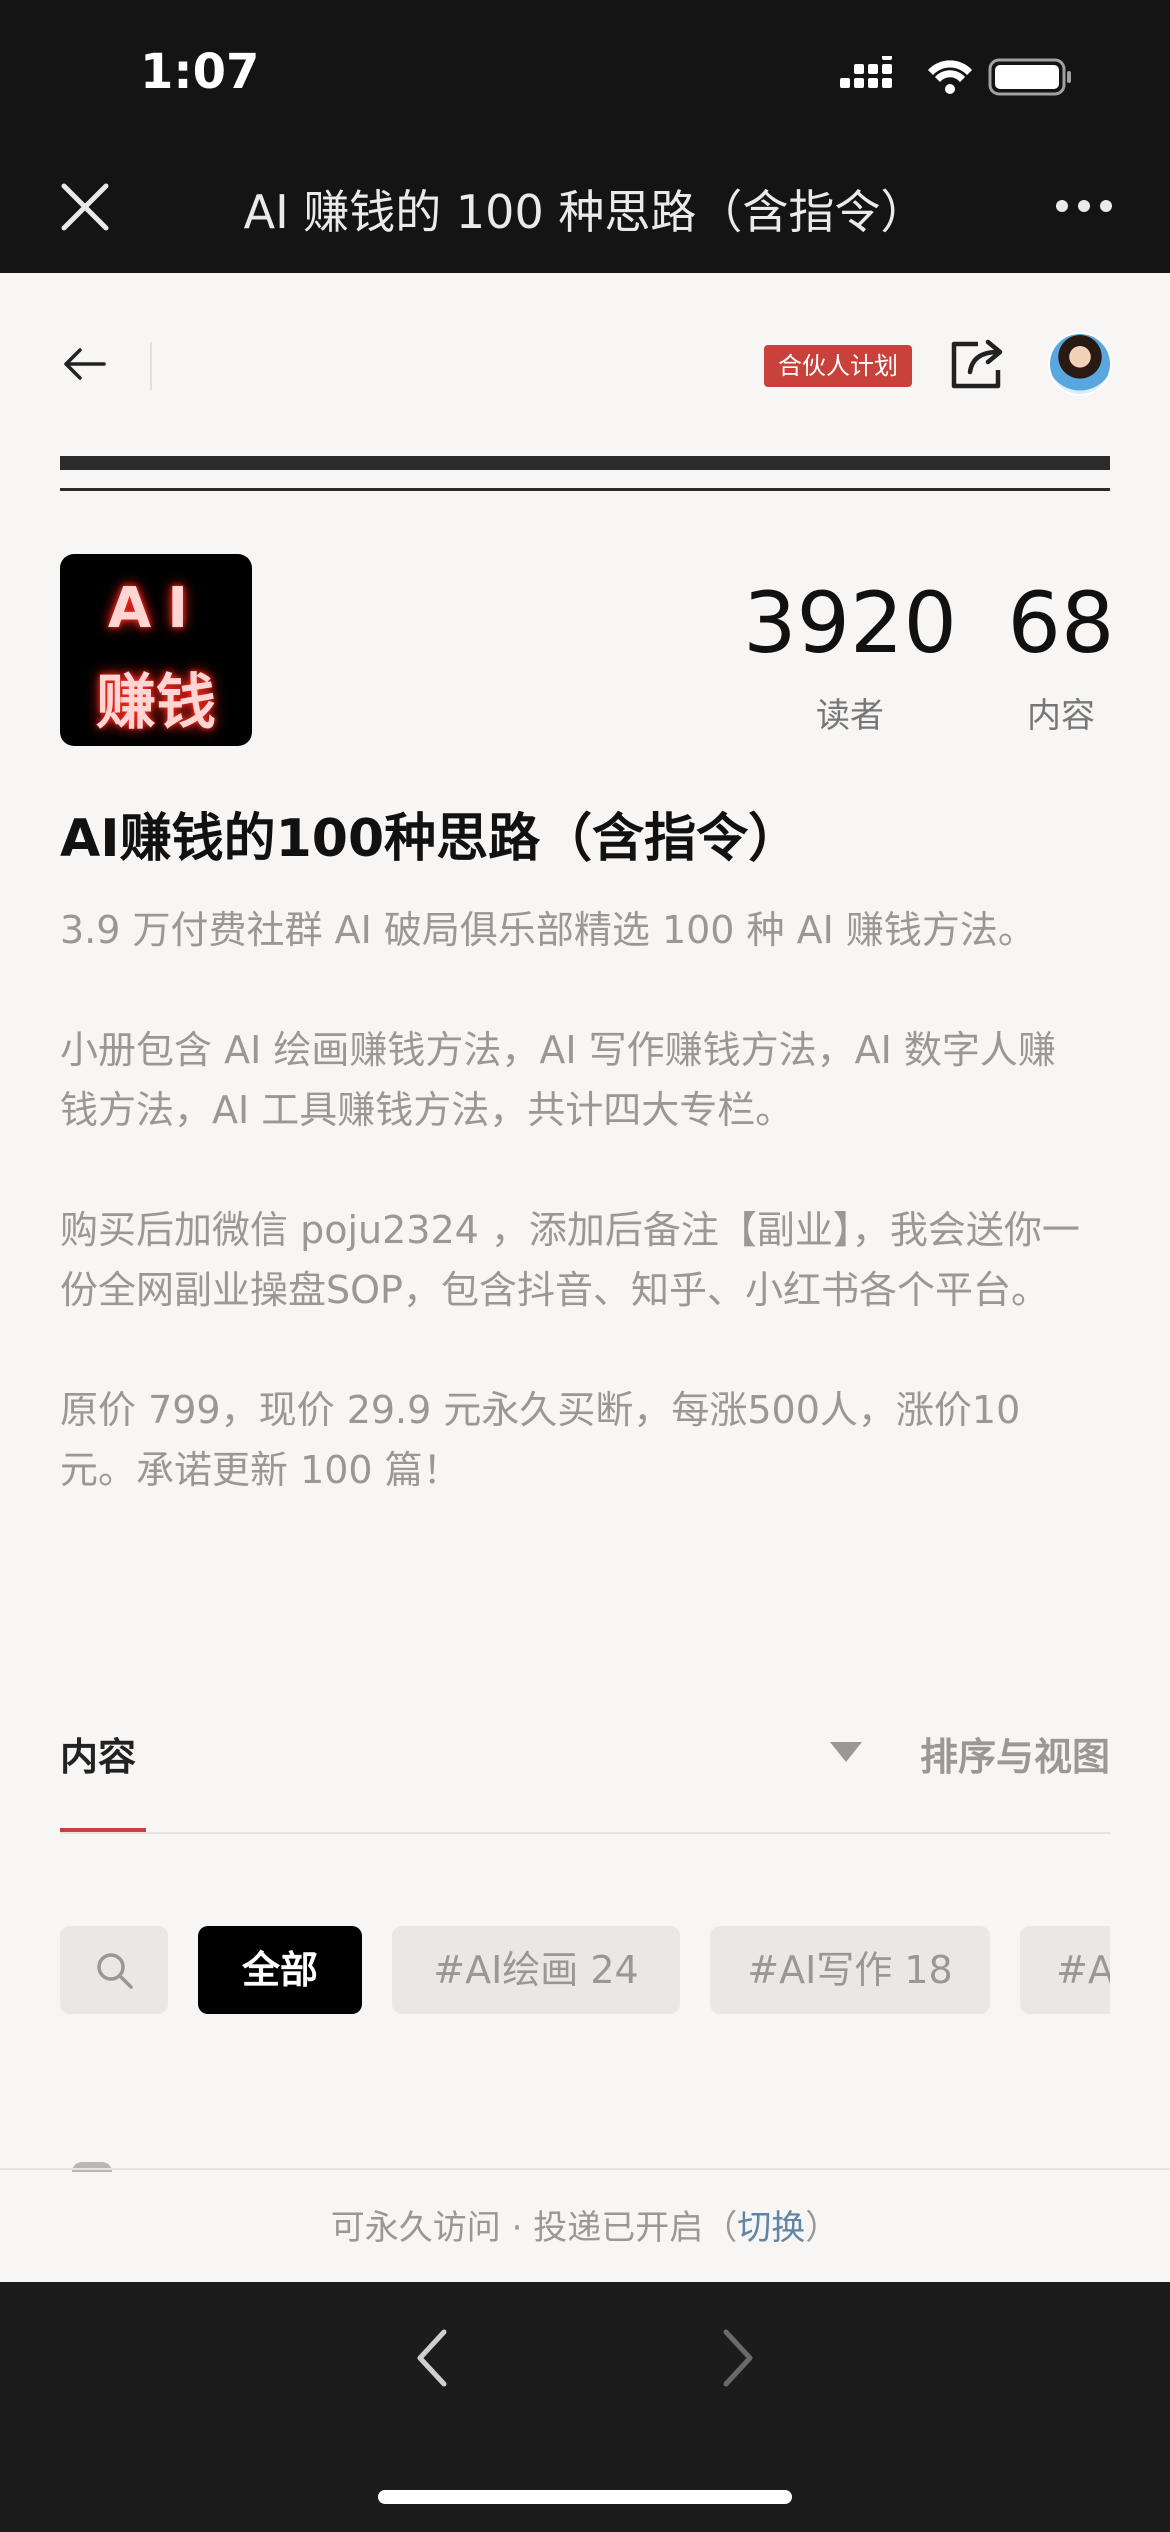 The width and height of the screenshot is (1170, 2532). I want to click on signal-icon, so click(866, 72).